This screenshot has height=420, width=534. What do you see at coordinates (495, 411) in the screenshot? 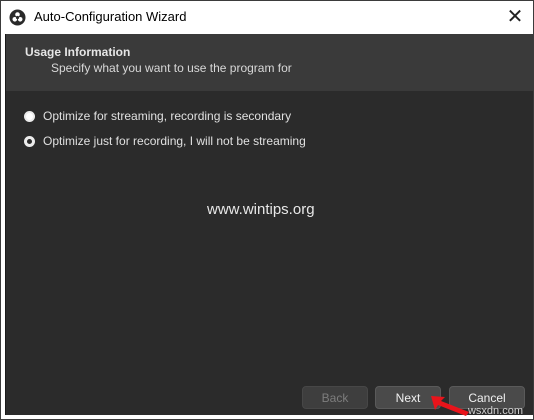
I see `corner-watermark: wsxdn.com` at bounding box center [495, 411].